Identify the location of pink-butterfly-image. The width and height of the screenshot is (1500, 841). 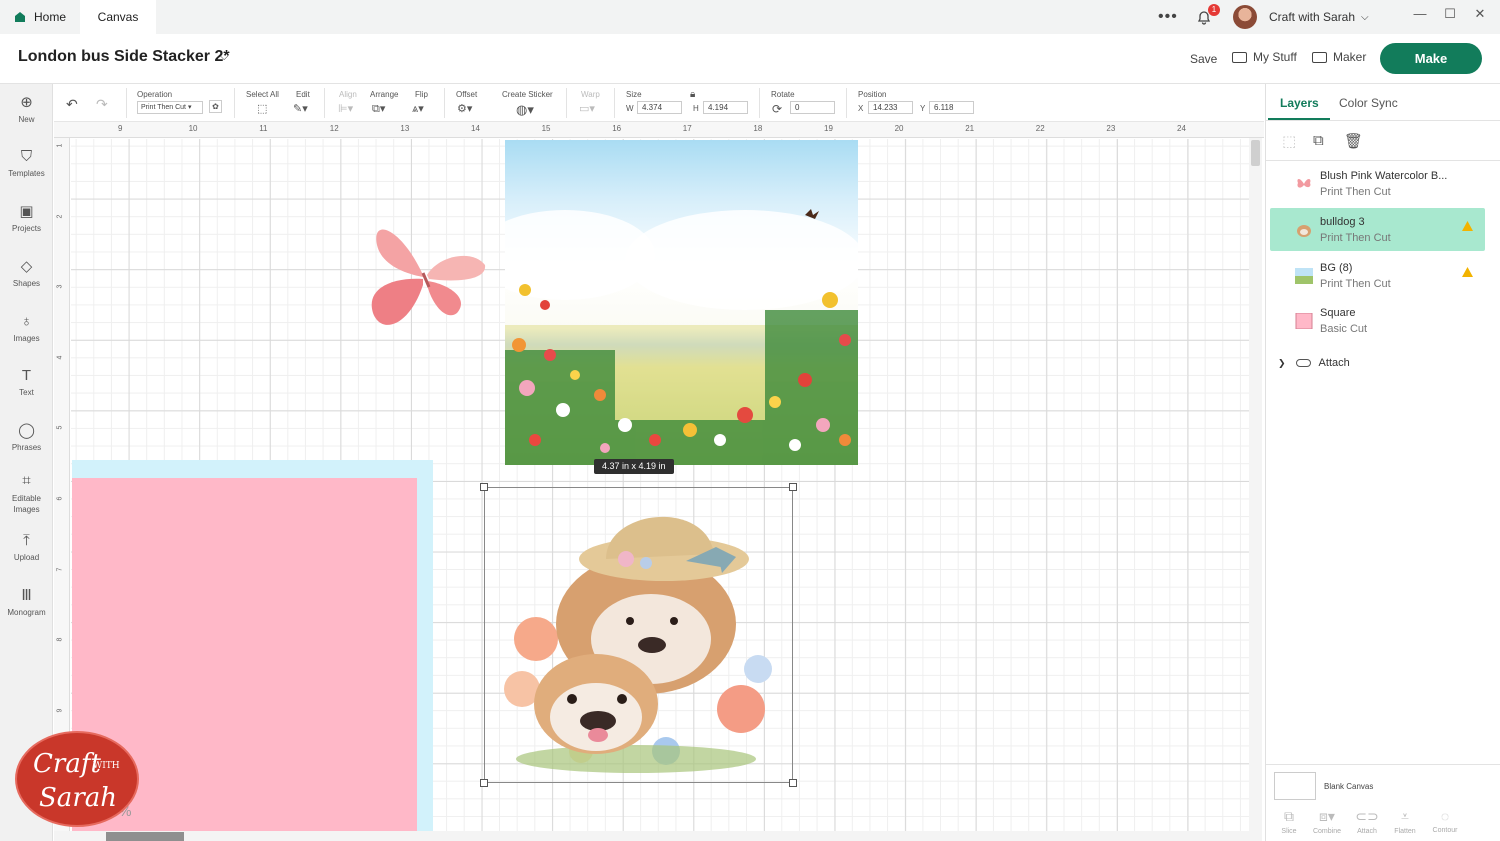
(426, 277).